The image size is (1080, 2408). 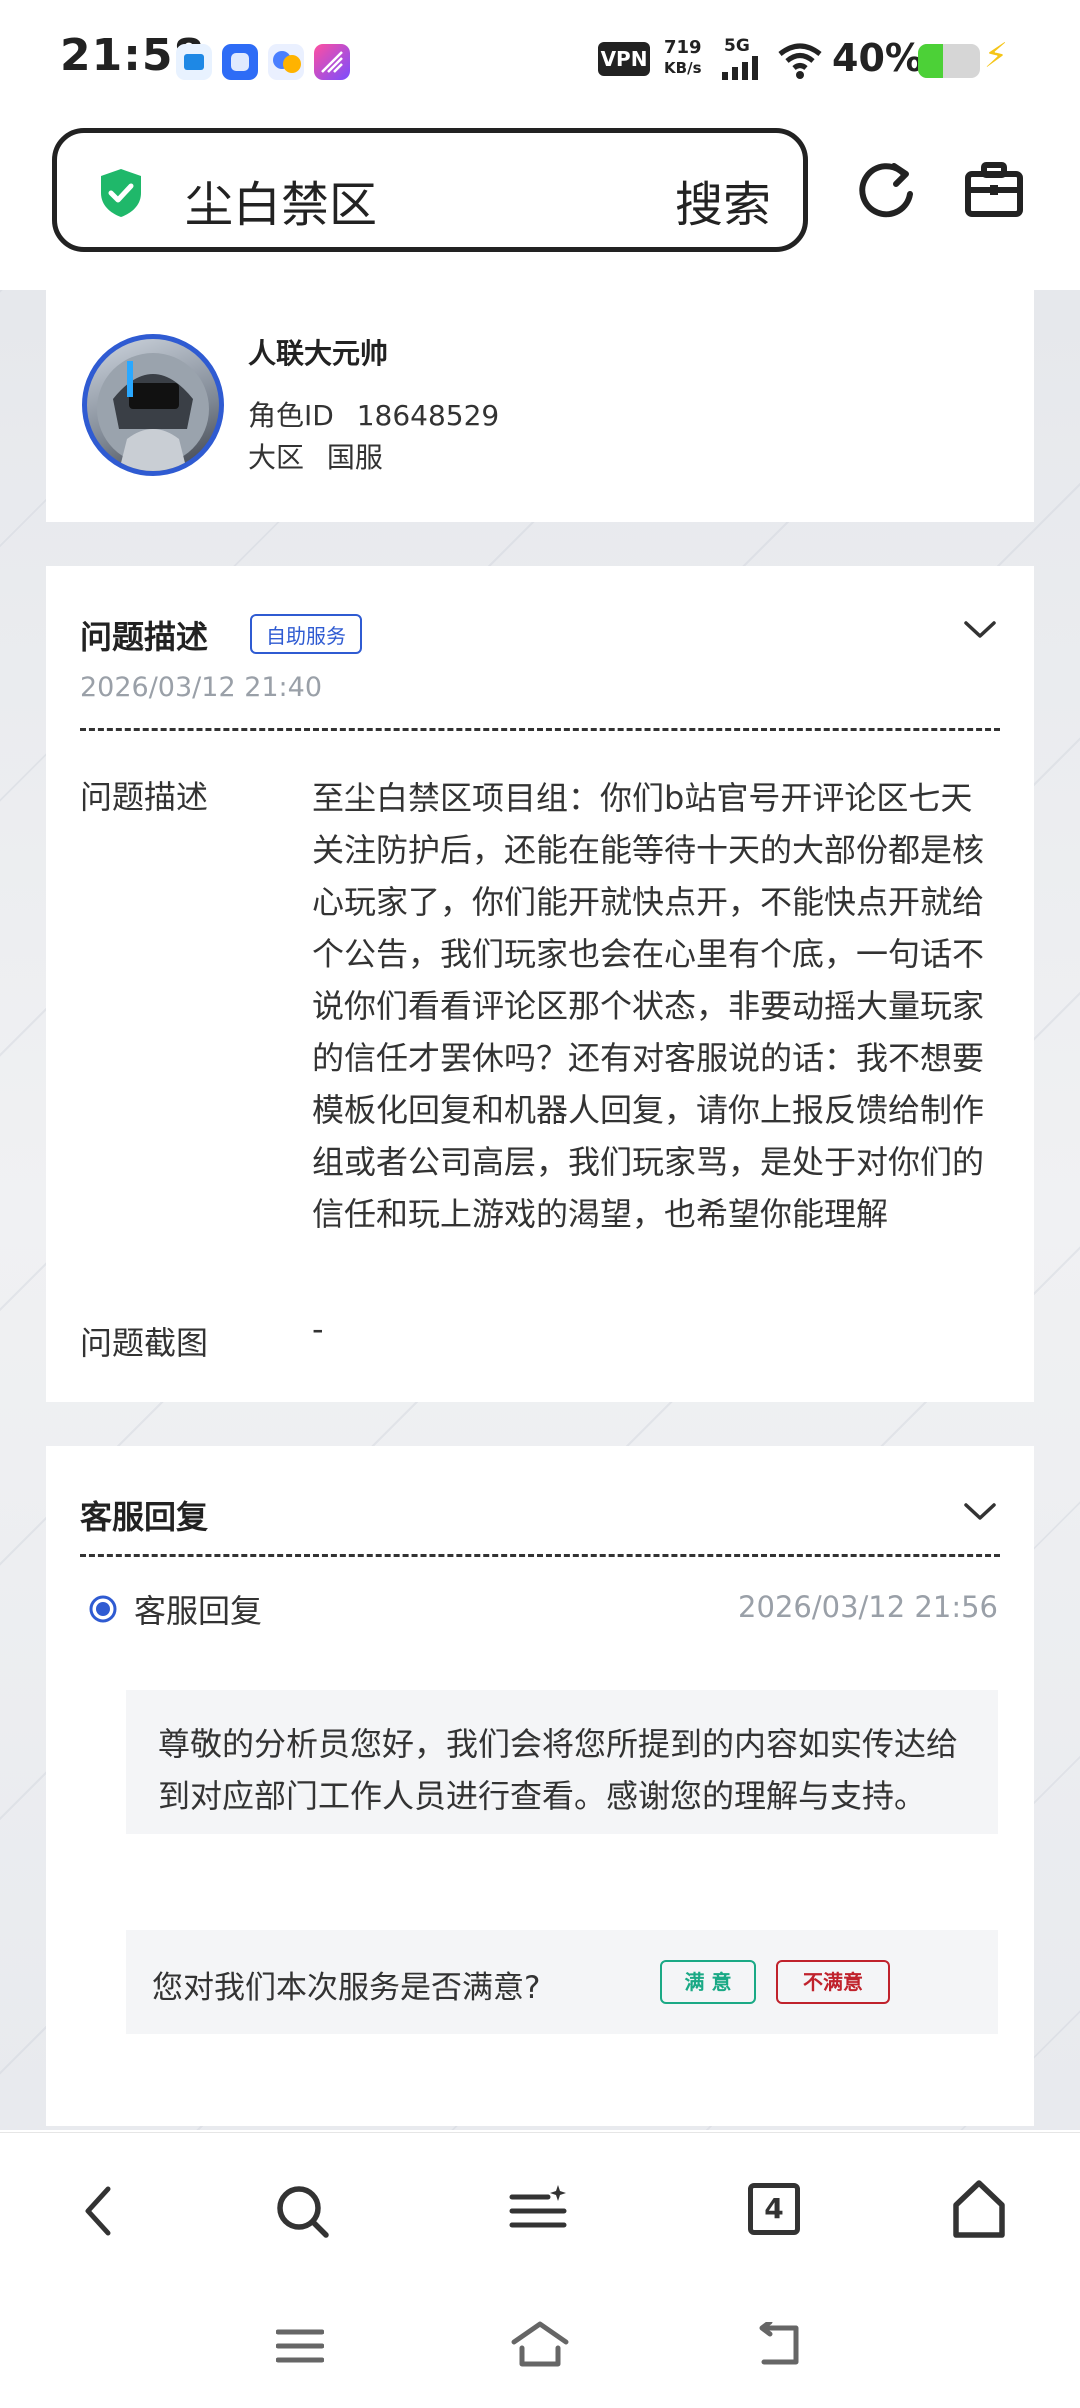 What do you see at coordinates (888, 190) in the screenshot?
I see `refresh-icon` at bounding box center [888, 190].